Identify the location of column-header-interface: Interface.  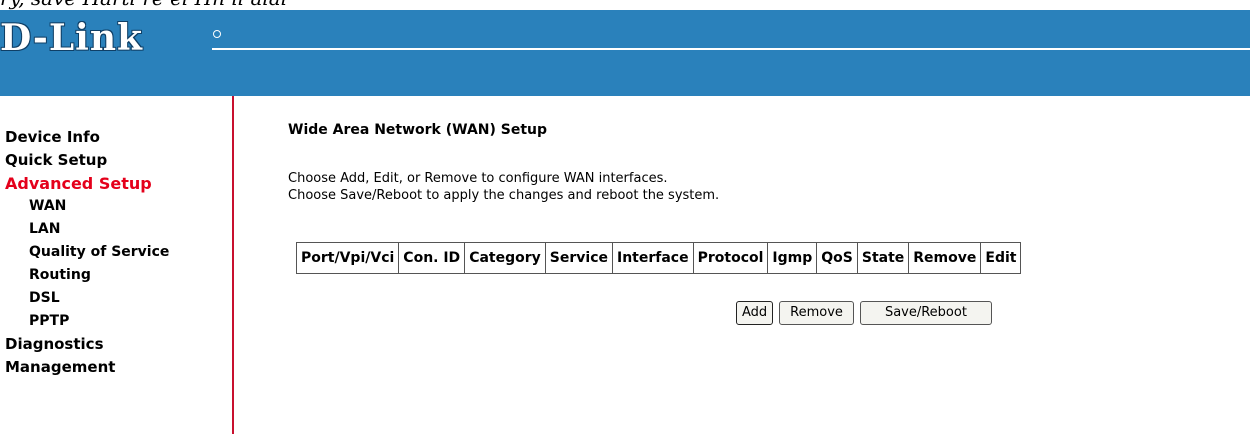
(652, 258).